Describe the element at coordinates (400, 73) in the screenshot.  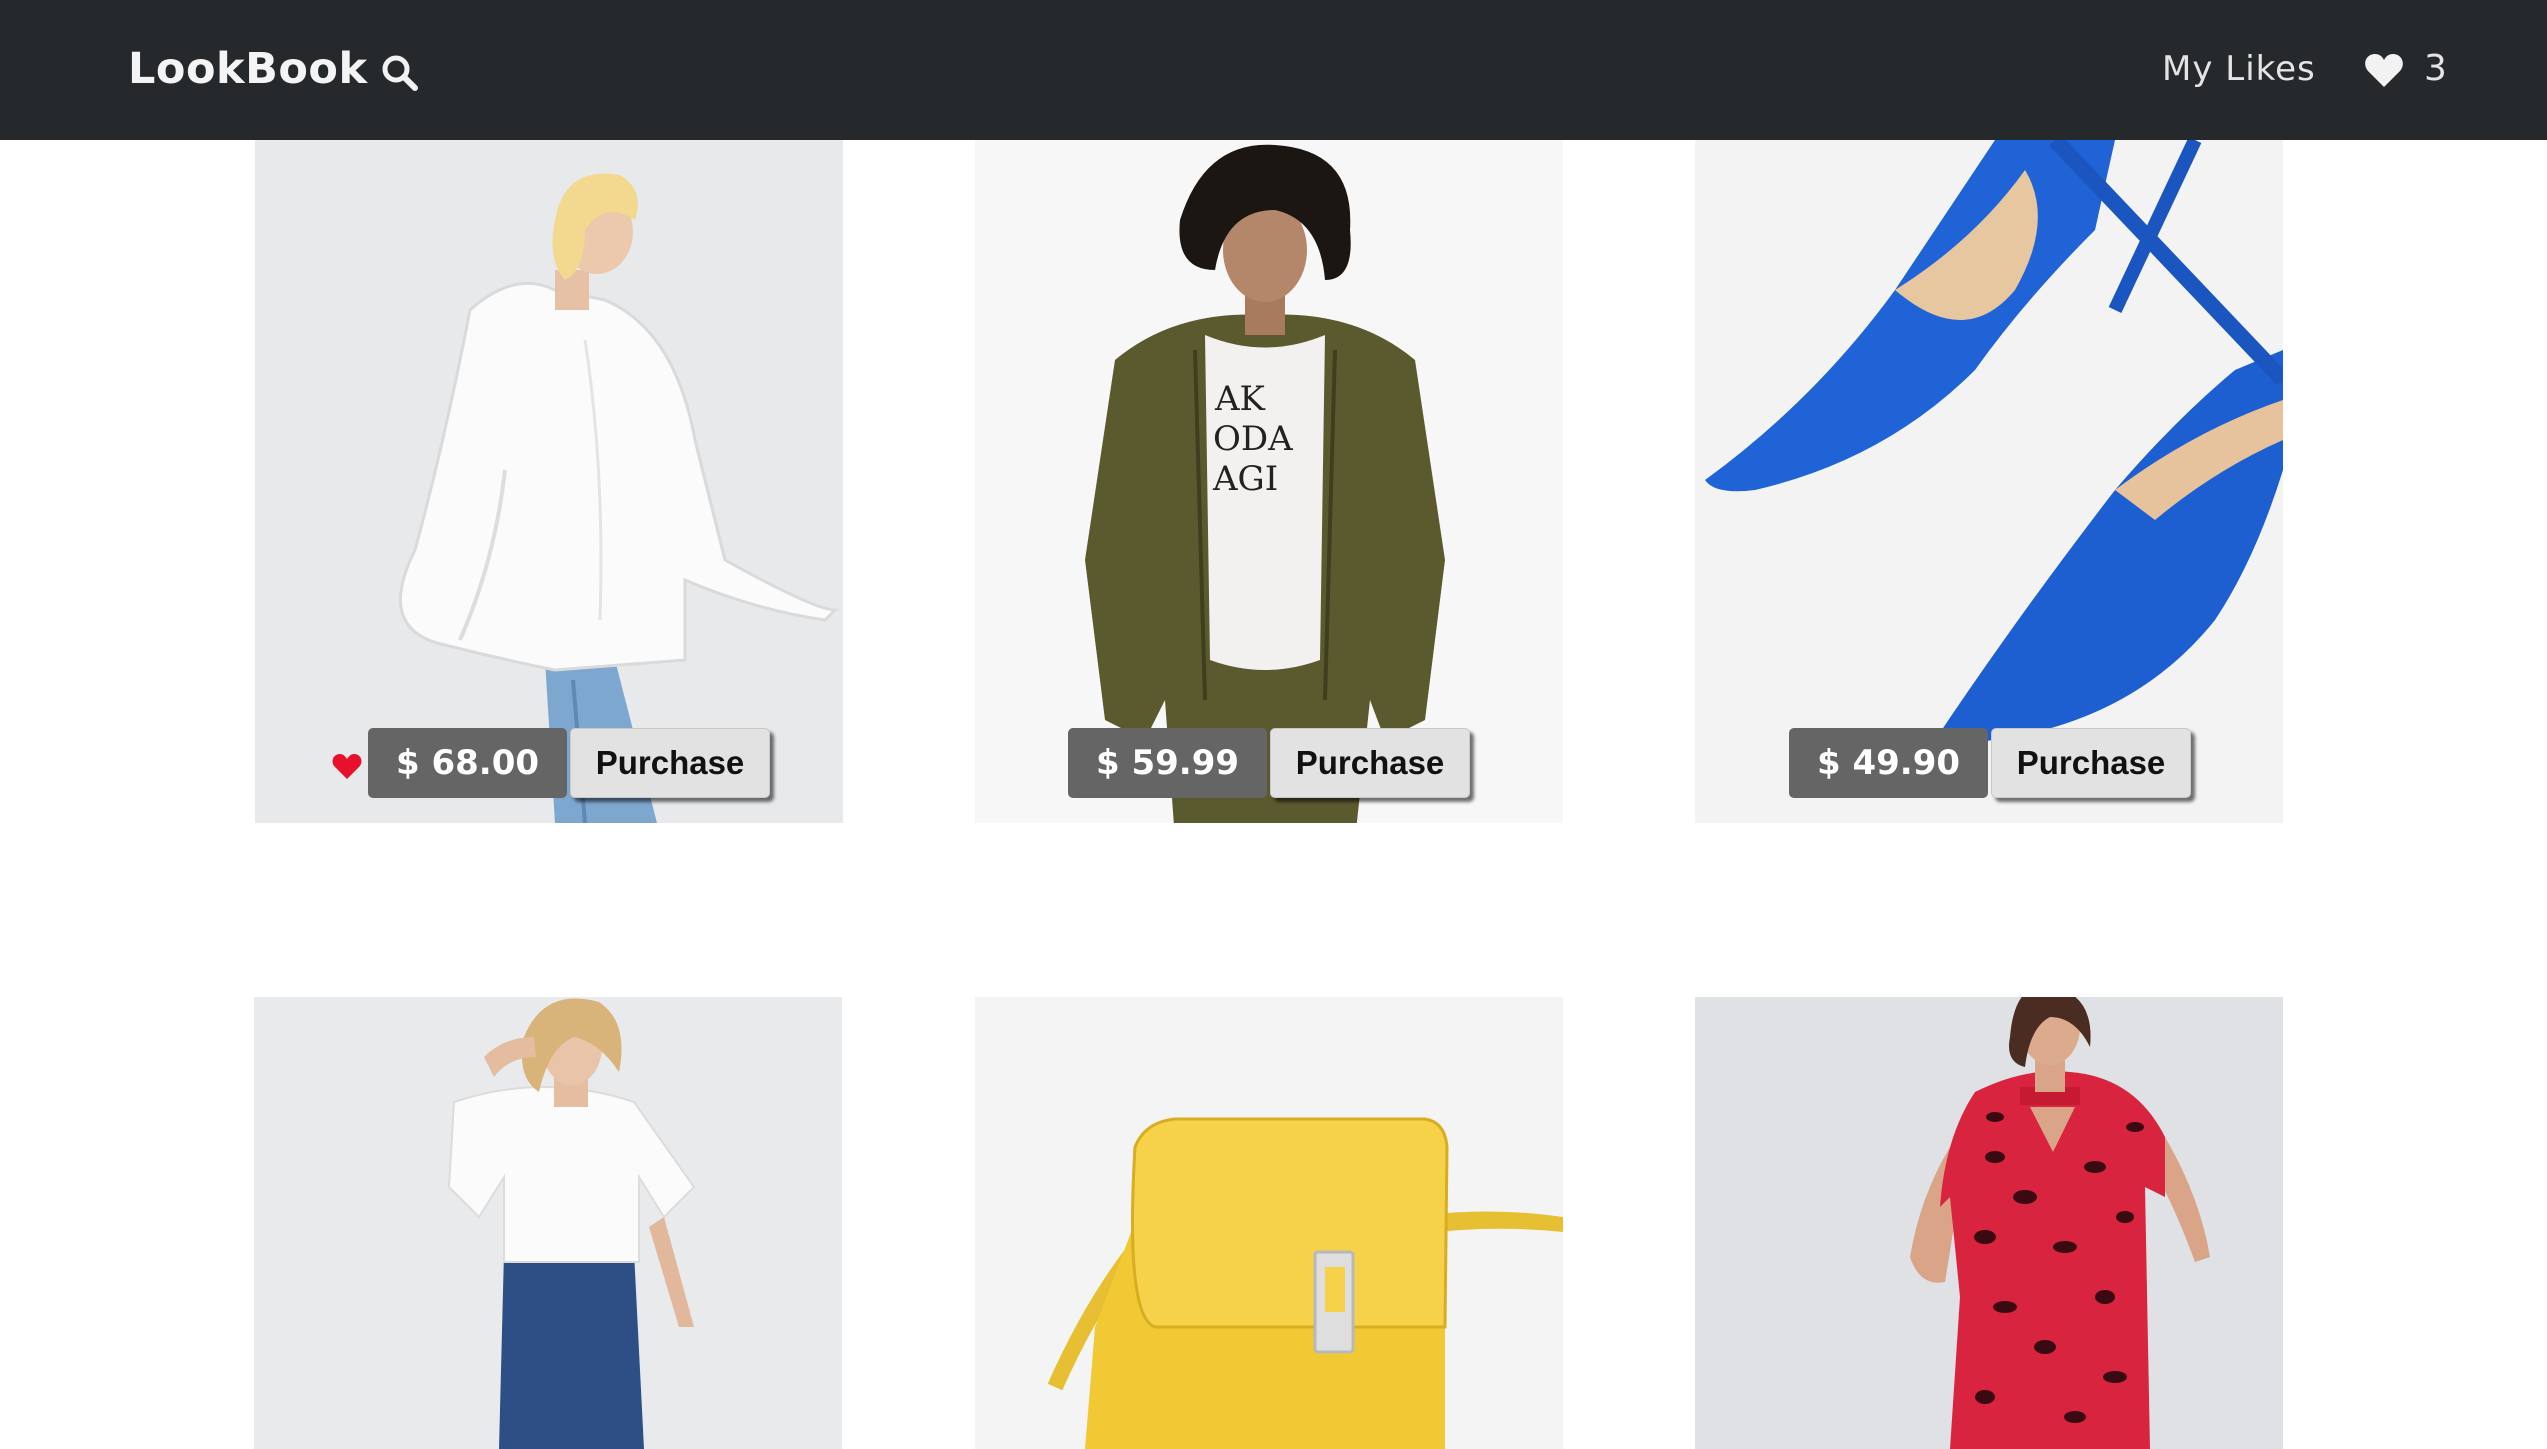
I see `search-icon` at that location.